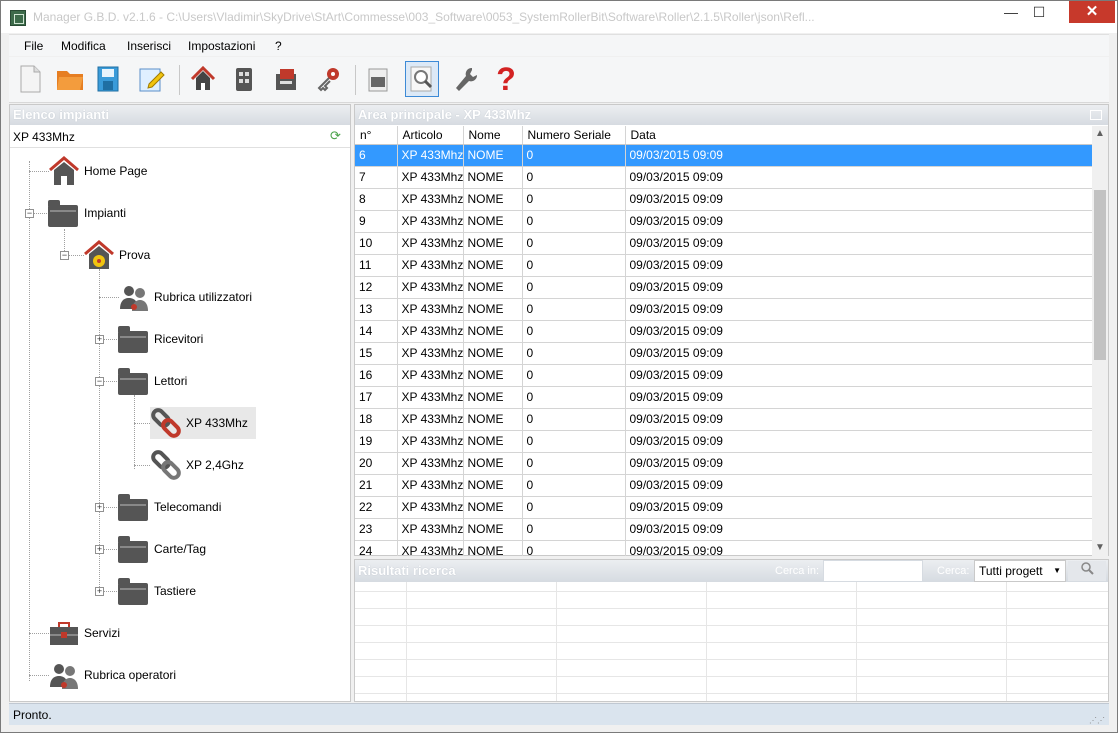 The height and width of the screenshot is (733, 1118). What do you see at coordinates (169, 507) in the screenshot?
I see `tree-node-telecomandi: Telecomandi` at bounding box center [169, 507].